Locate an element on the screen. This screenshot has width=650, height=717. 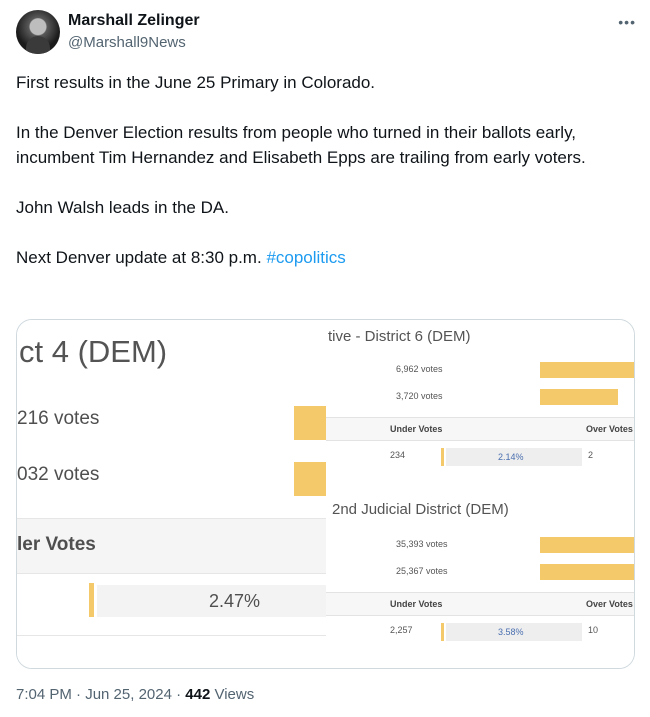
hashtag-link: #copolitics is located at coordinates (305, 257).